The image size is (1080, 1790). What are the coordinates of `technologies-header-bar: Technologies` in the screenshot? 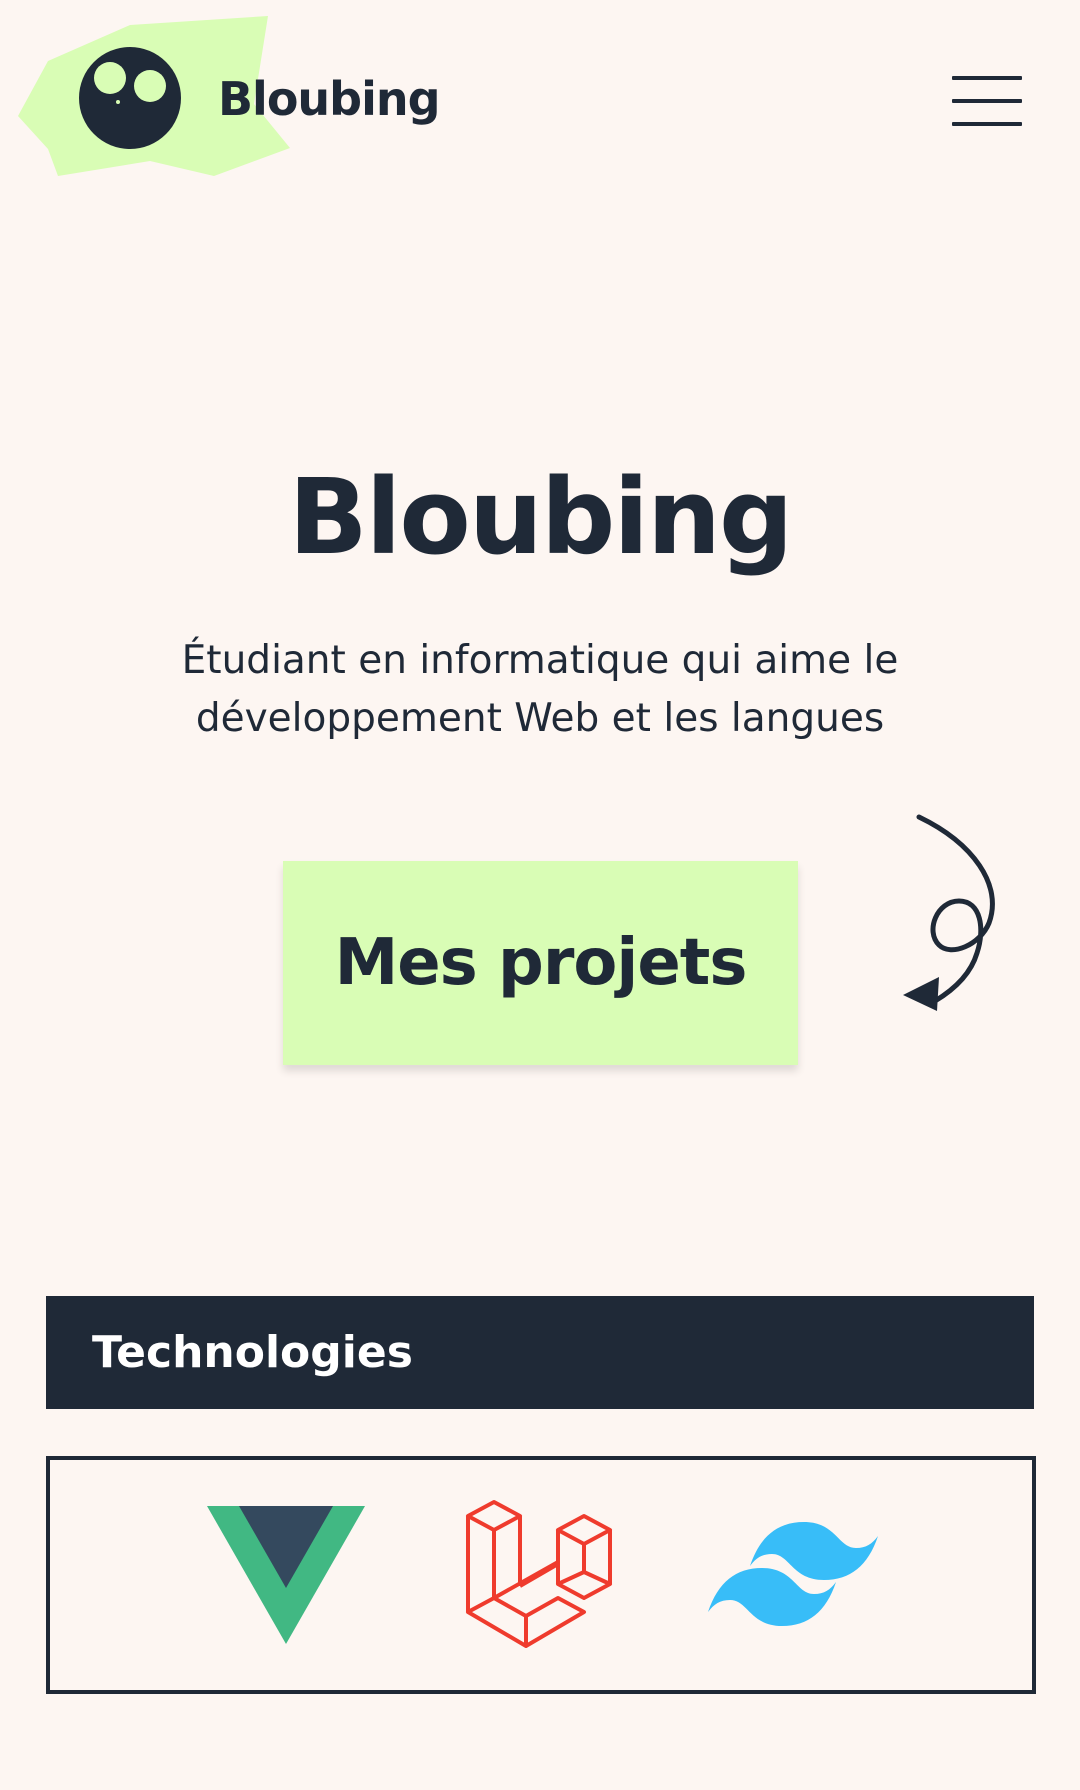 It's located at (540, 1352).